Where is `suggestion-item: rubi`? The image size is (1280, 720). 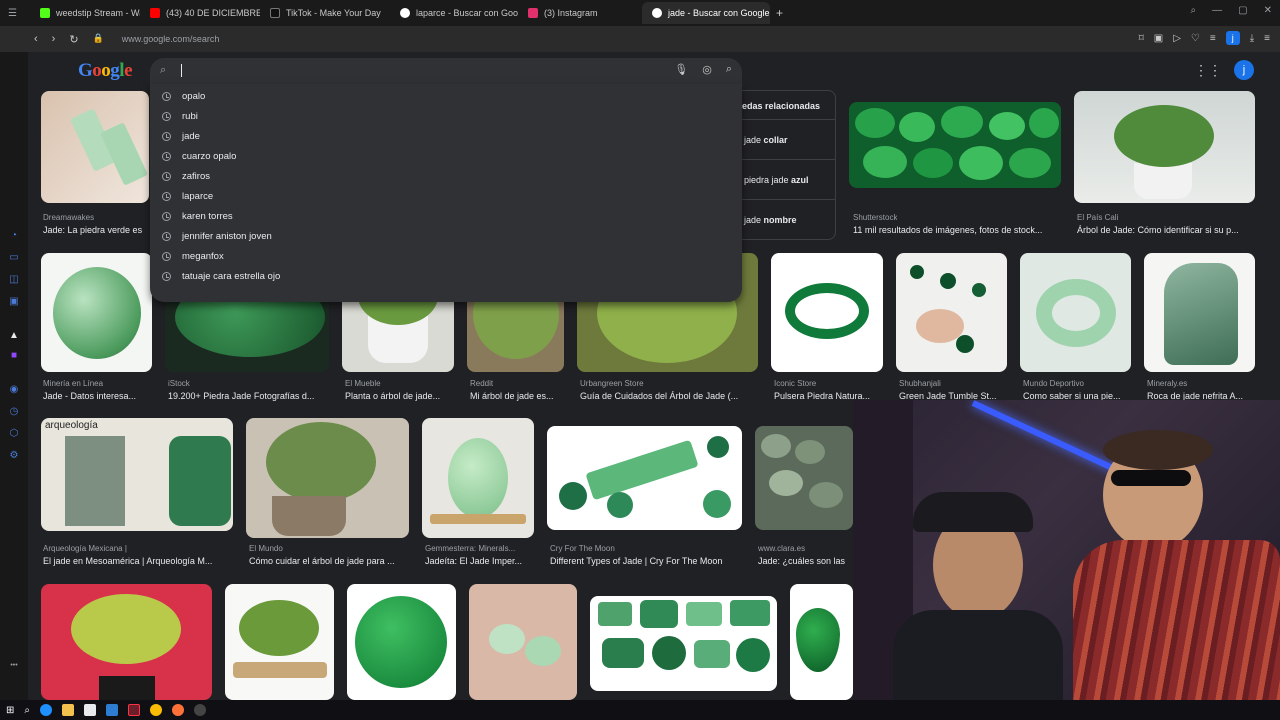 suggestion-item: rubi is located at coordinates (446, 116).